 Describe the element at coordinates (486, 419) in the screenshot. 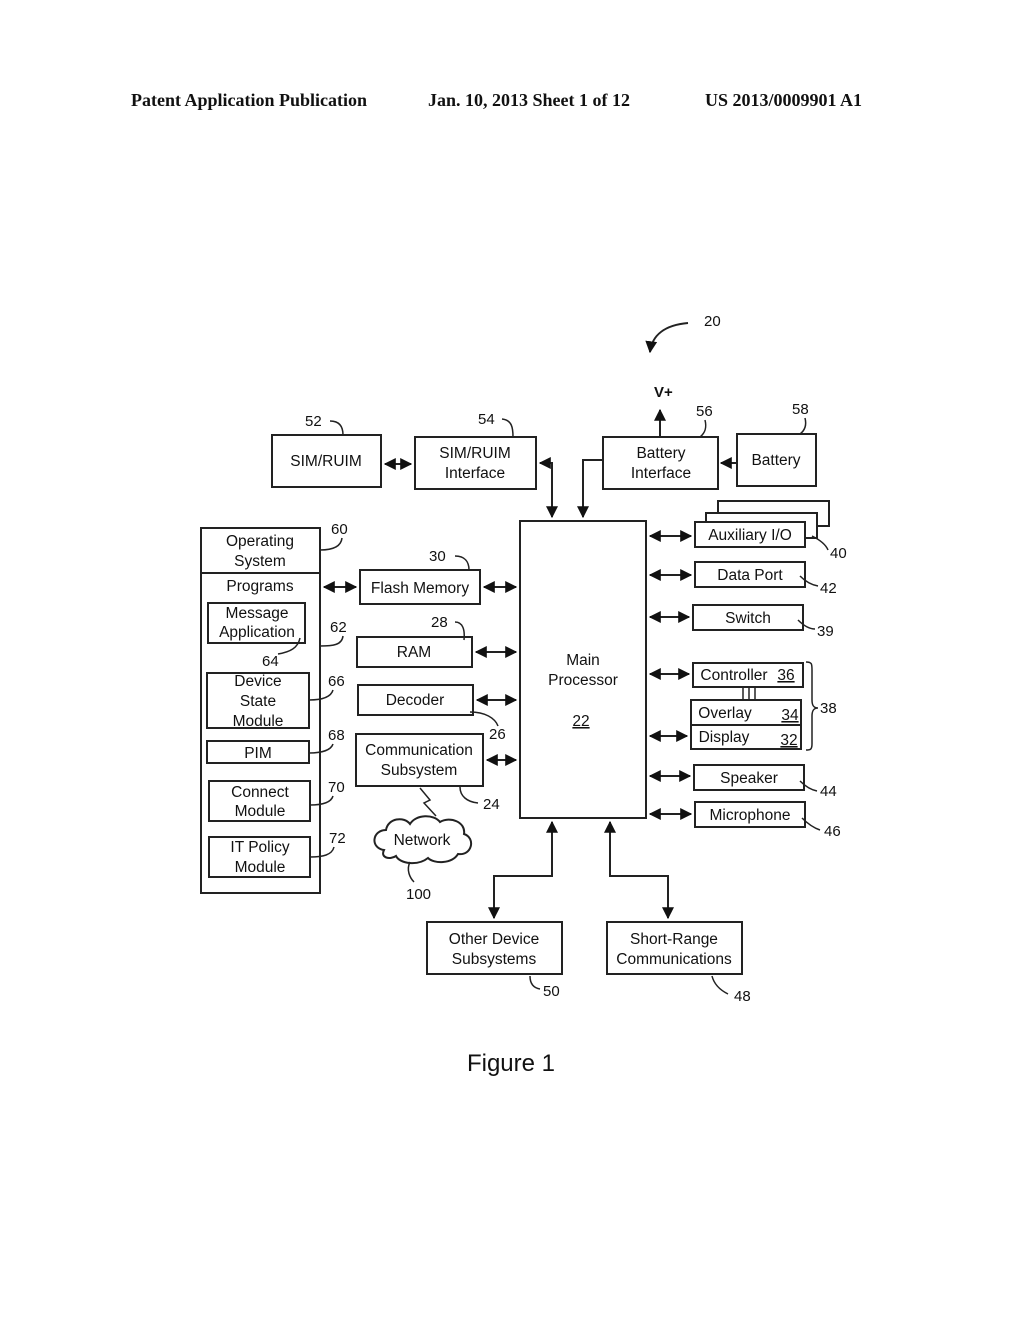

I see `ref-54: 54` at that location.